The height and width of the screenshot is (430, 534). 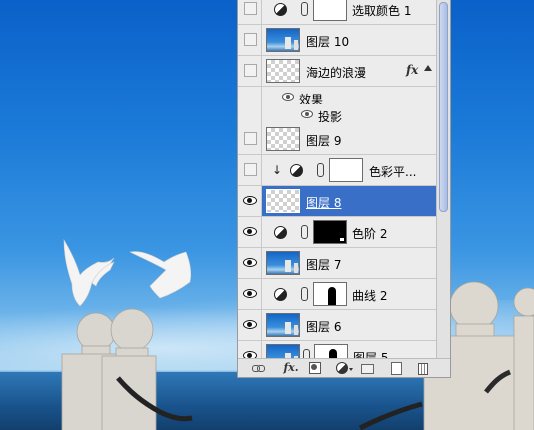 I want to click on layer-name: 图层 9, so click(x=323, y=140).